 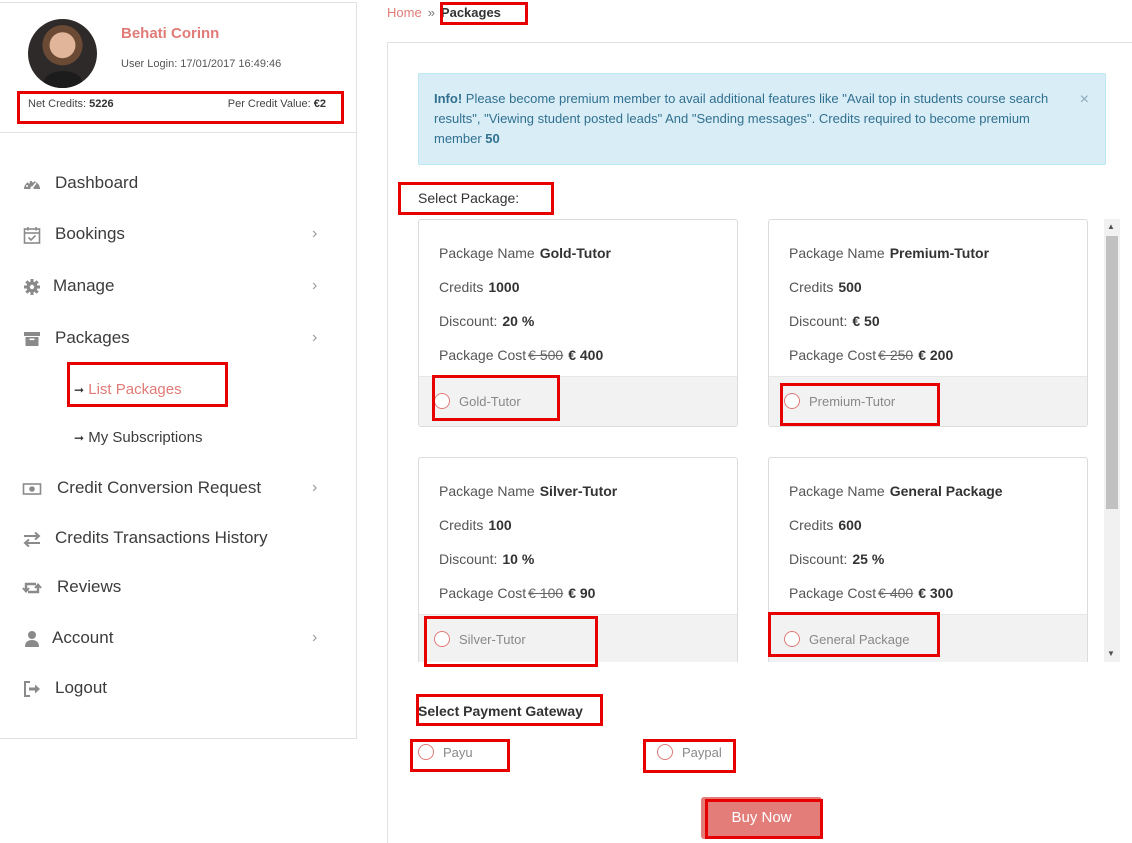 I want to click on package-discount-row: Discount: € 50, so click(x=834, y=321).